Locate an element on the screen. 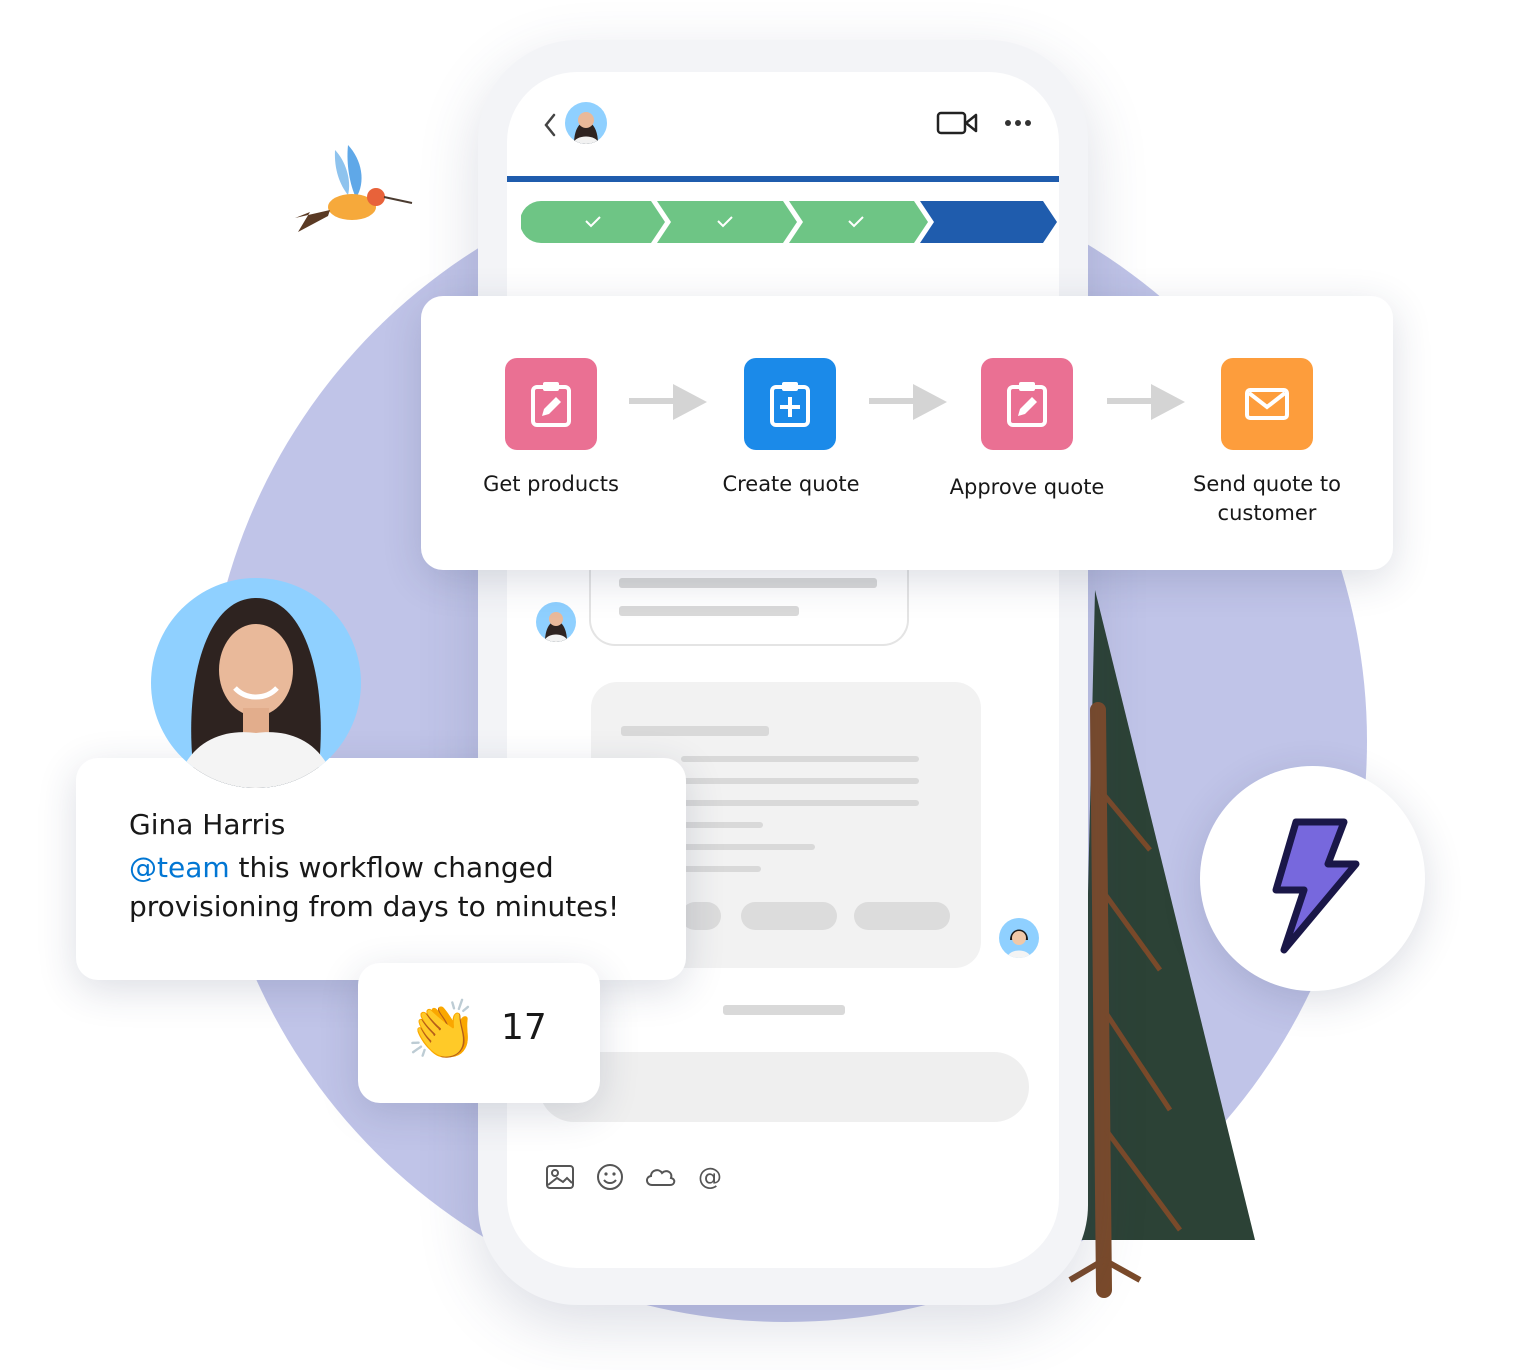  get-products-step is located at coordinates (551, 404).